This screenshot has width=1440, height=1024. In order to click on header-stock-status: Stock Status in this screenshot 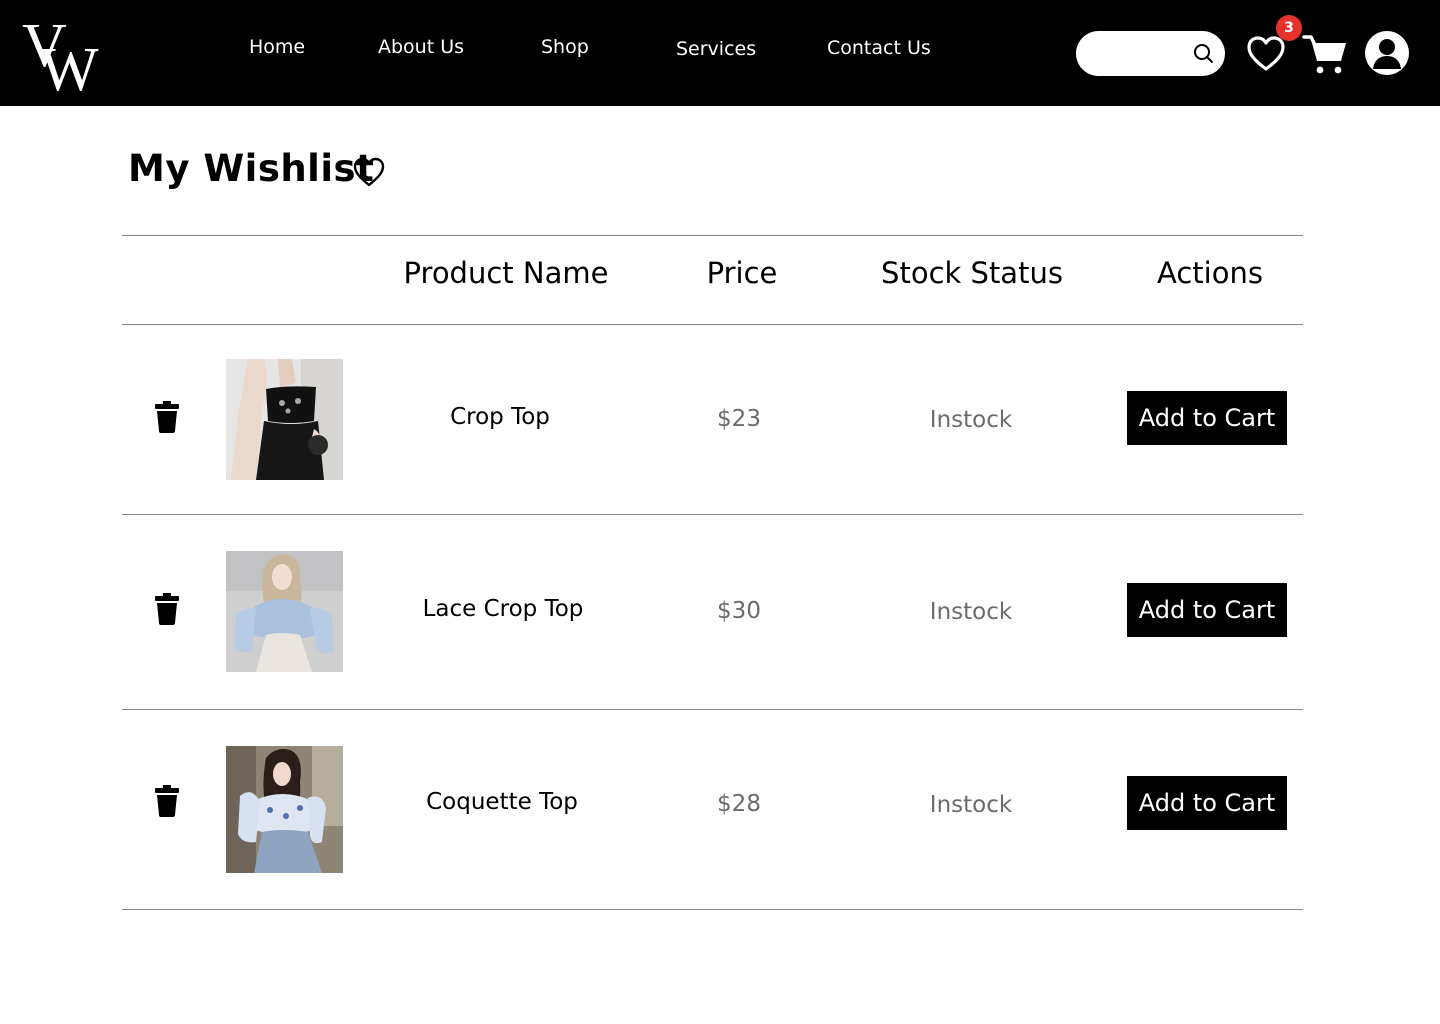, I will do `click(972, 273)`.